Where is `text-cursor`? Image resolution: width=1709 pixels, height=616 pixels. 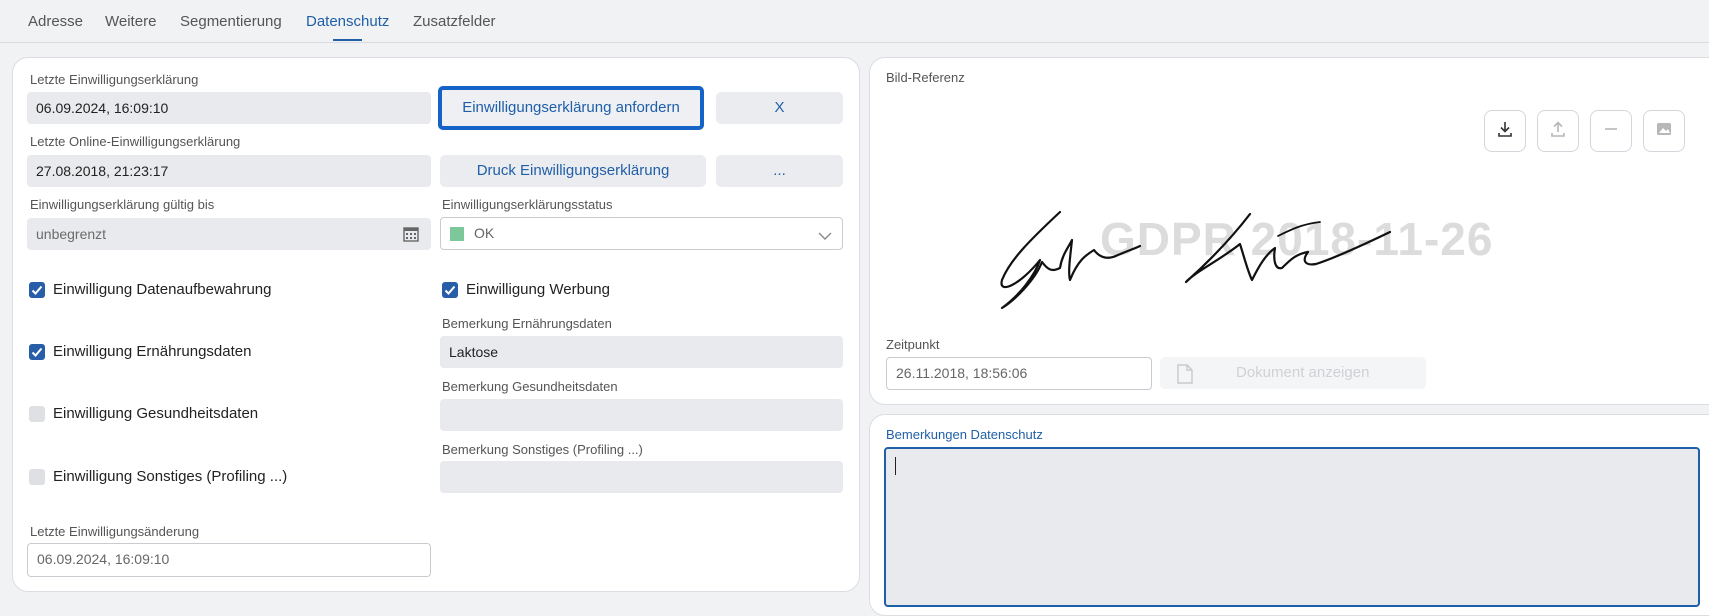
text-cursor is located at coordinates (895, 466).